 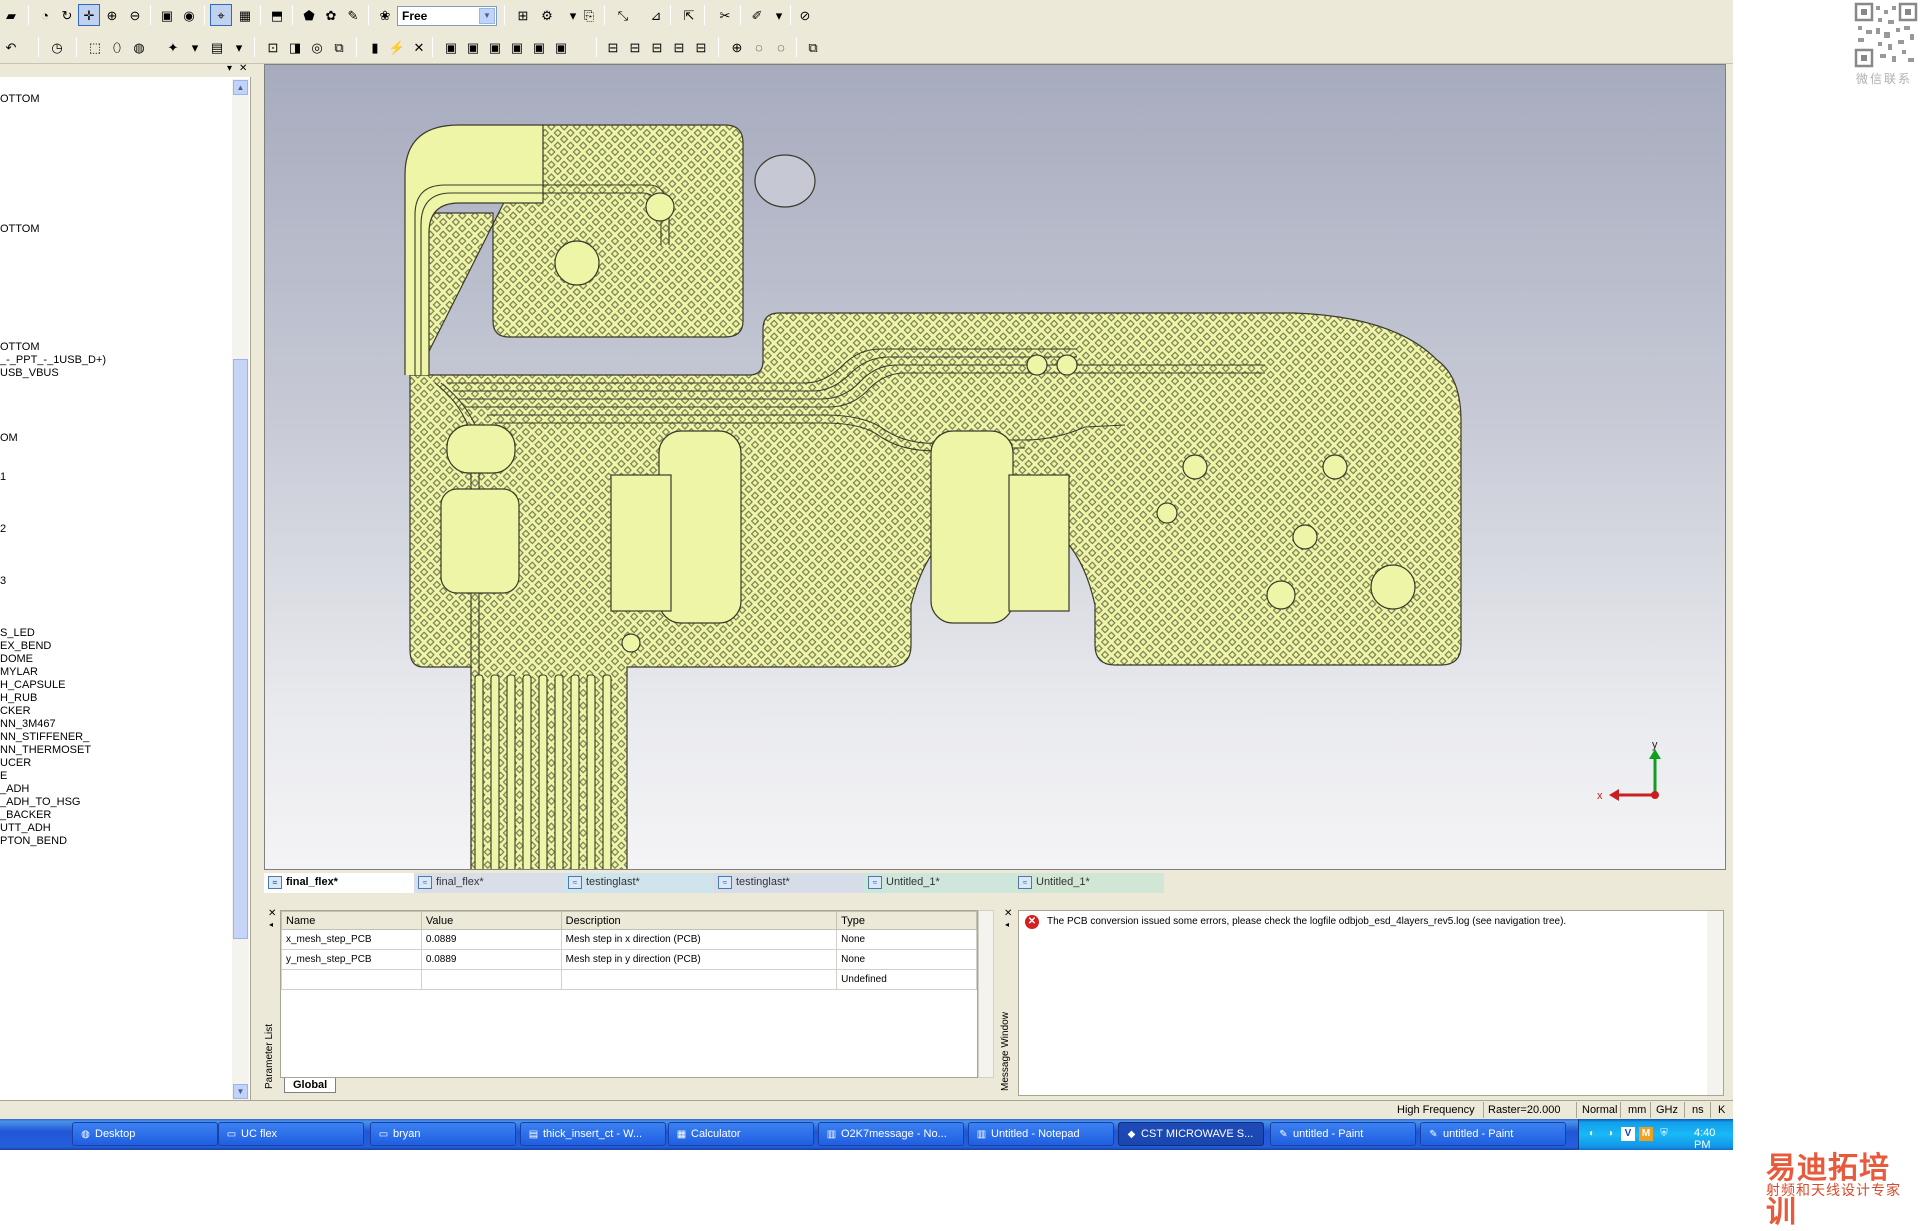 What do you see at coordinates (473, 47) in the screenshot?
I see `monitor-h-icon: ▣` at bounding box center [473, 47].